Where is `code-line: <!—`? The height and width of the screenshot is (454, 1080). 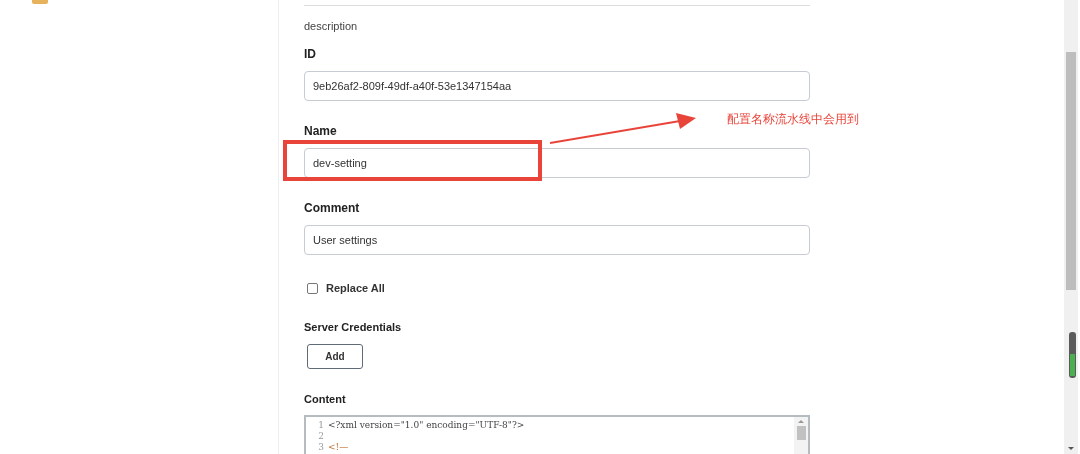 code-line: <!— is located at coordinates (338, 447).